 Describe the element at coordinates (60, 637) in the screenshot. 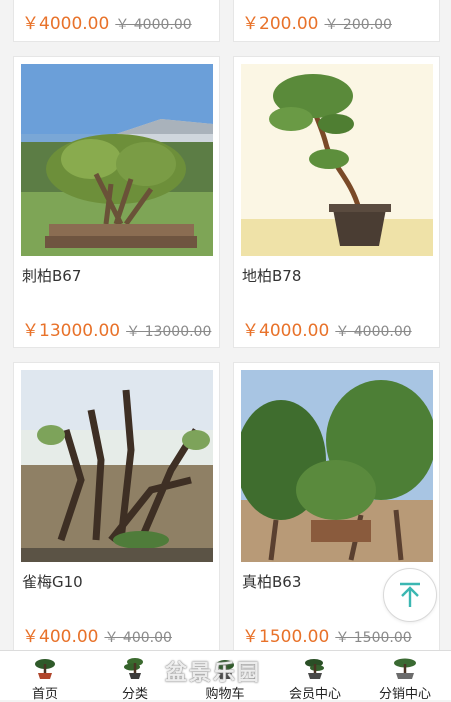

I see `price: ￥400.00` at that location.